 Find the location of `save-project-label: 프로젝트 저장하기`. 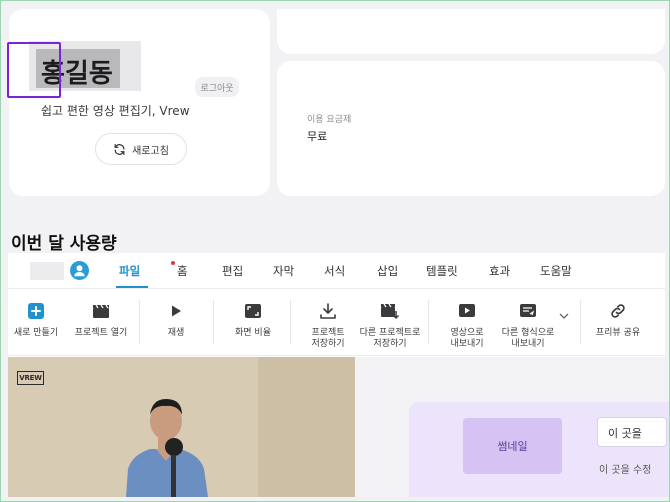

save-project-label: 프로젝트 저장하기 is located at coordinates (328, 338).